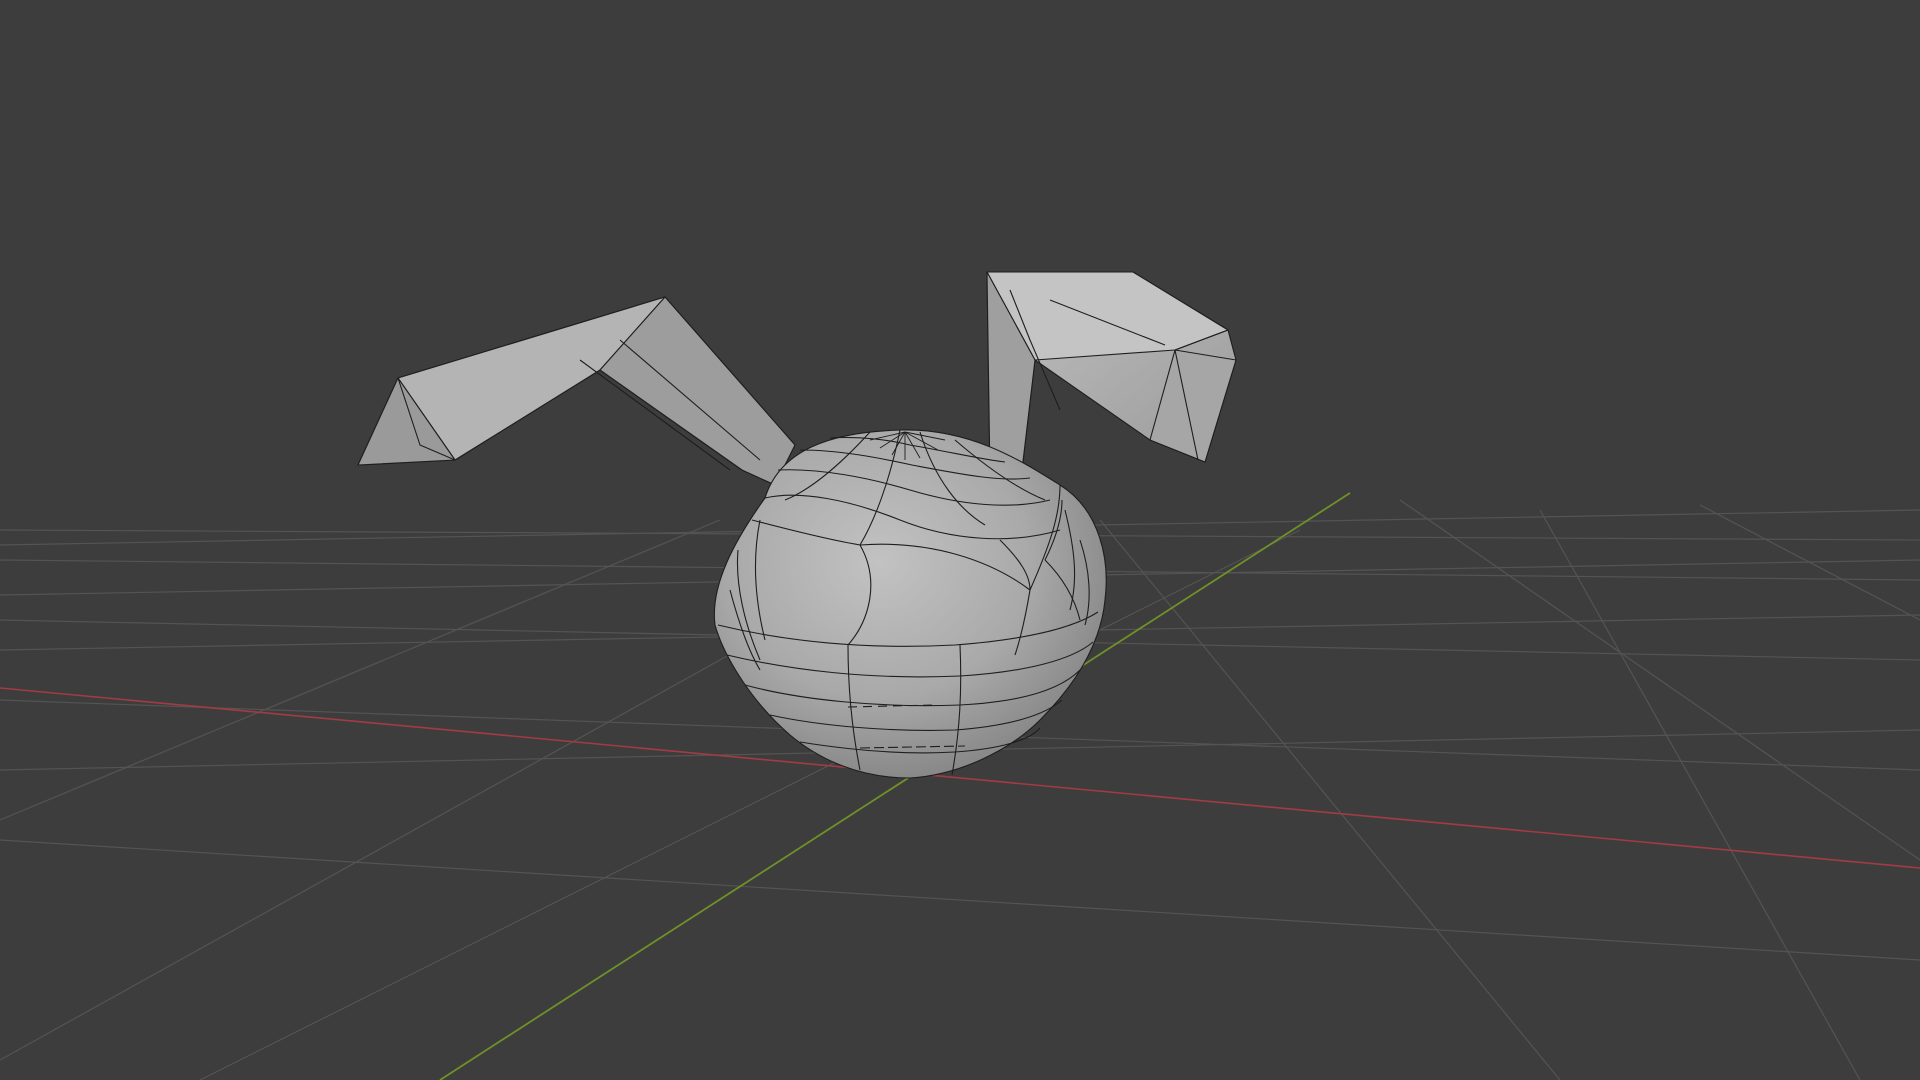 This screenshot has width=1920, height=1080. I want to click on right-ear, so click(1111, 375).